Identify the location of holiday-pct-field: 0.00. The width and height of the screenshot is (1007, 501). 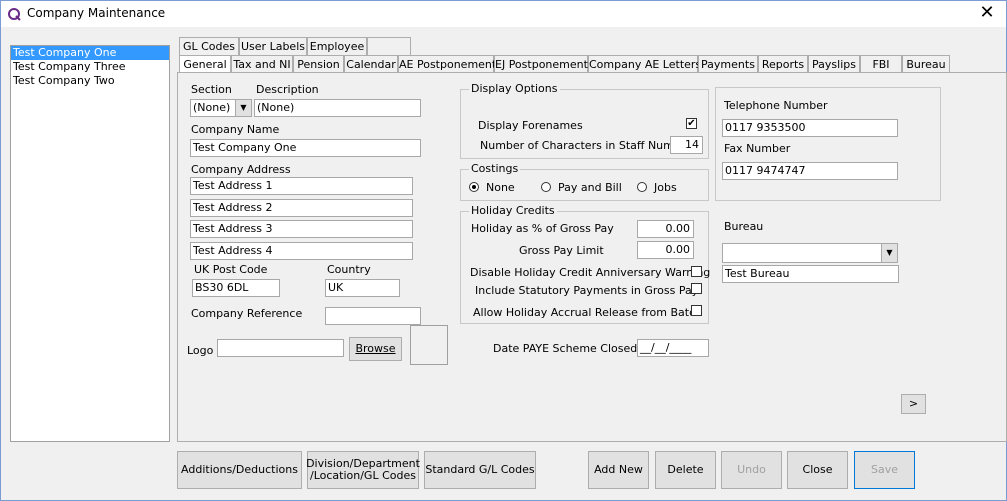
(665, 229).